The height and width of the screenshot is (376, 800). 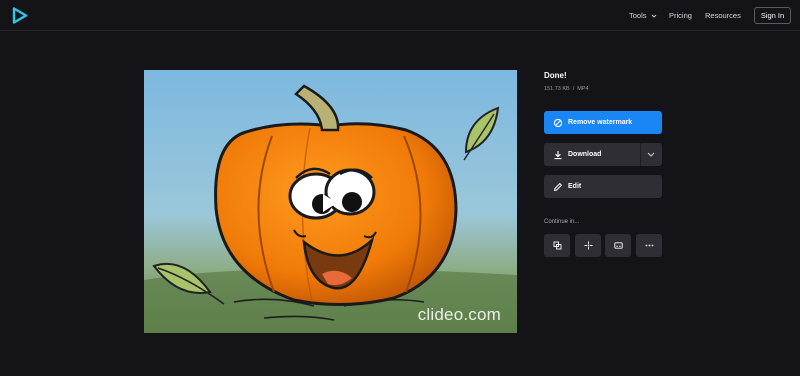 I want to click on more-tools-button, so click(x=649, y=245).